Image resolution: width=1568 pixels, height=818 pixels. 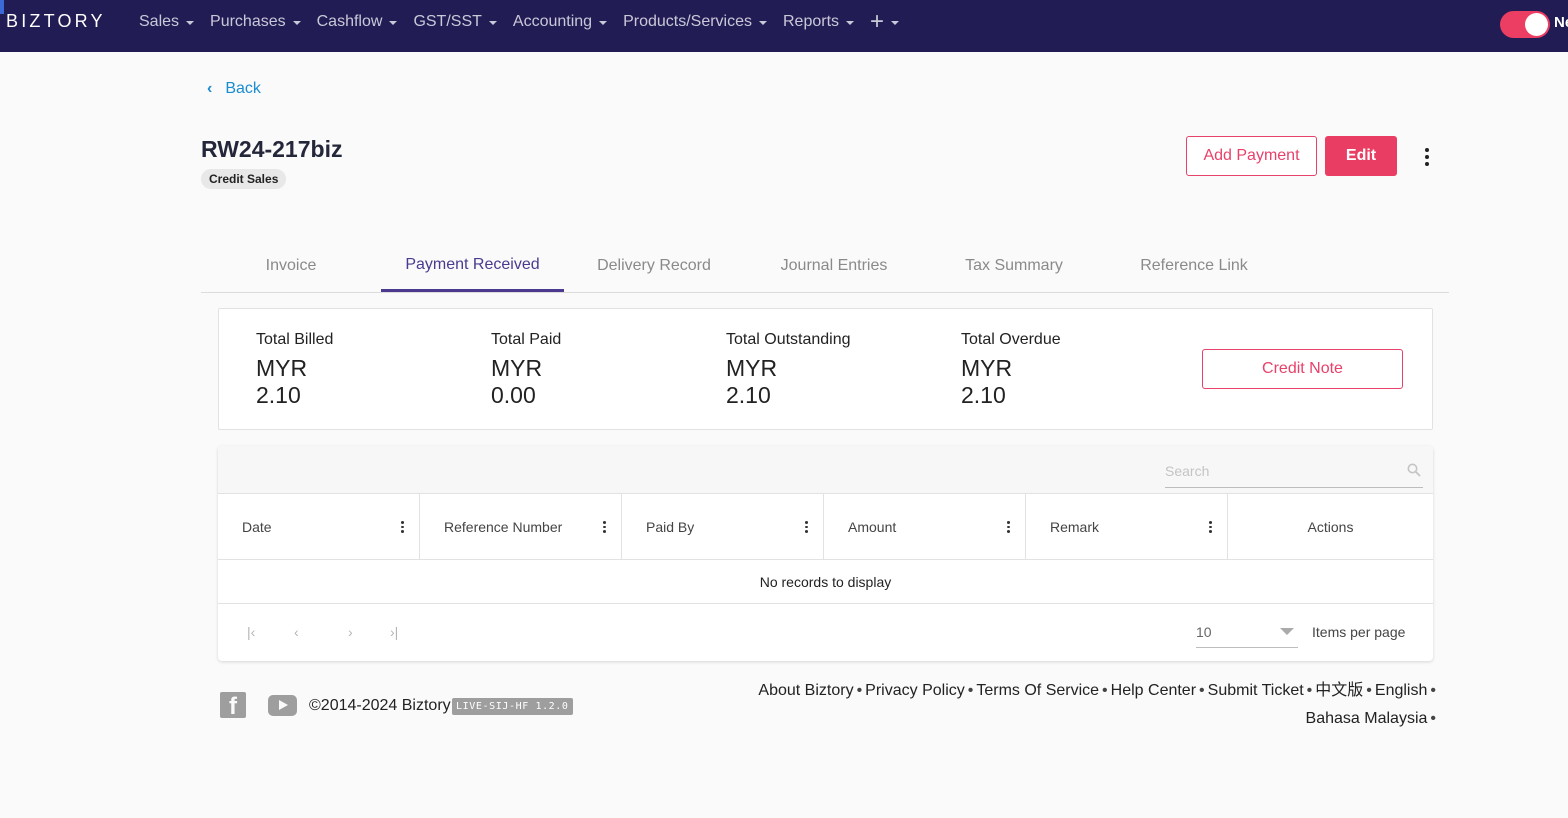 What do you see at coordinates (552, 21) in the screenshot?
I see `nav-accounting-label: Accounting` at bounding box center [552, 21].